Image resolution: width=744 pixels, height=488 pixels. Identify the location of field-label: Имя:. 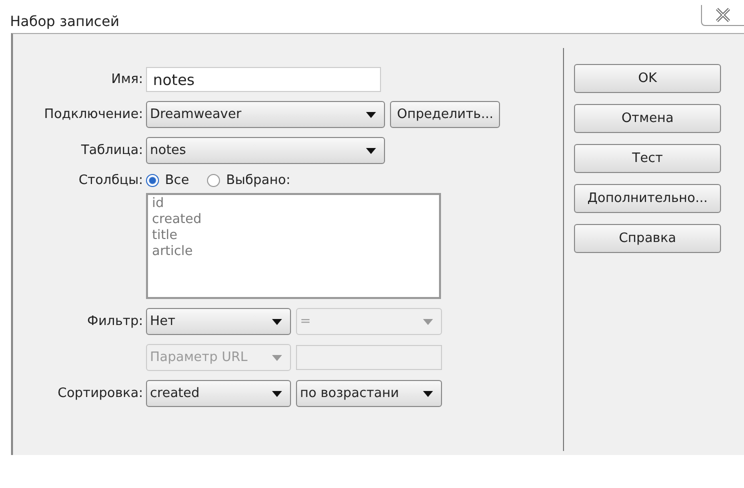
(127, 79).